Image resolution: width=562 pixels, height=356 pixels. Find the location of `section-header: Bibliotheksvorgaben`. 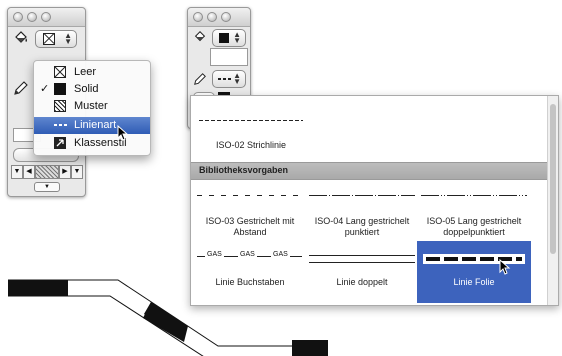

section-header: Bibliotheksvorgaben is located at coordinates (369, 171).